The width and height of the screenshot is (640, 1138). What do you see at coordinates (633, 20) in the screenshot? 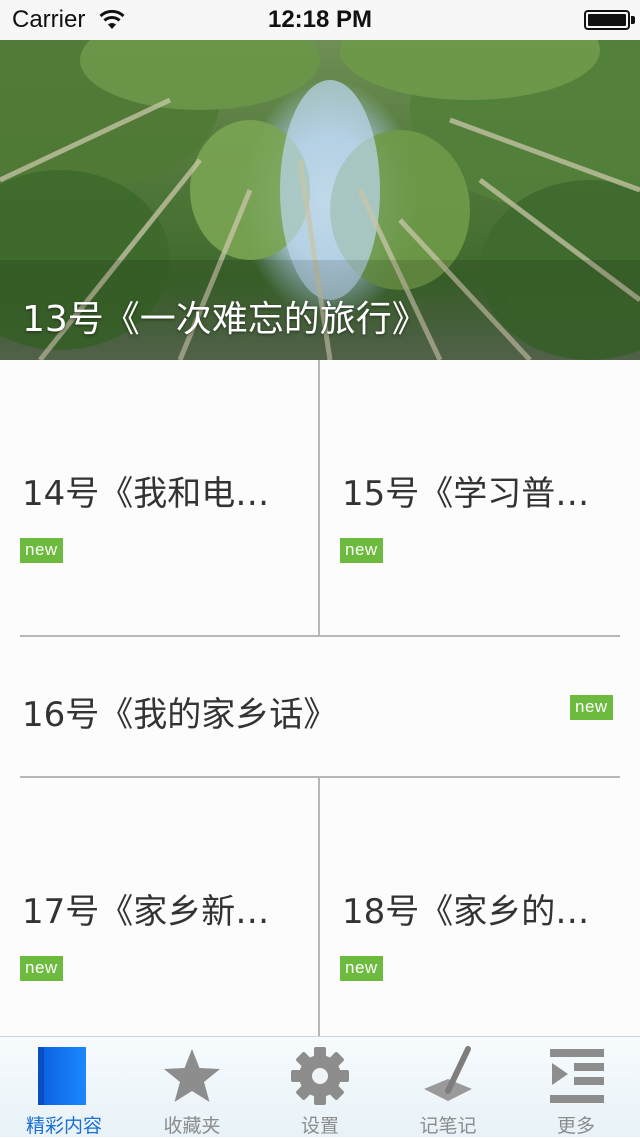
I see `battery-tip` at bounding box center [633, 20].